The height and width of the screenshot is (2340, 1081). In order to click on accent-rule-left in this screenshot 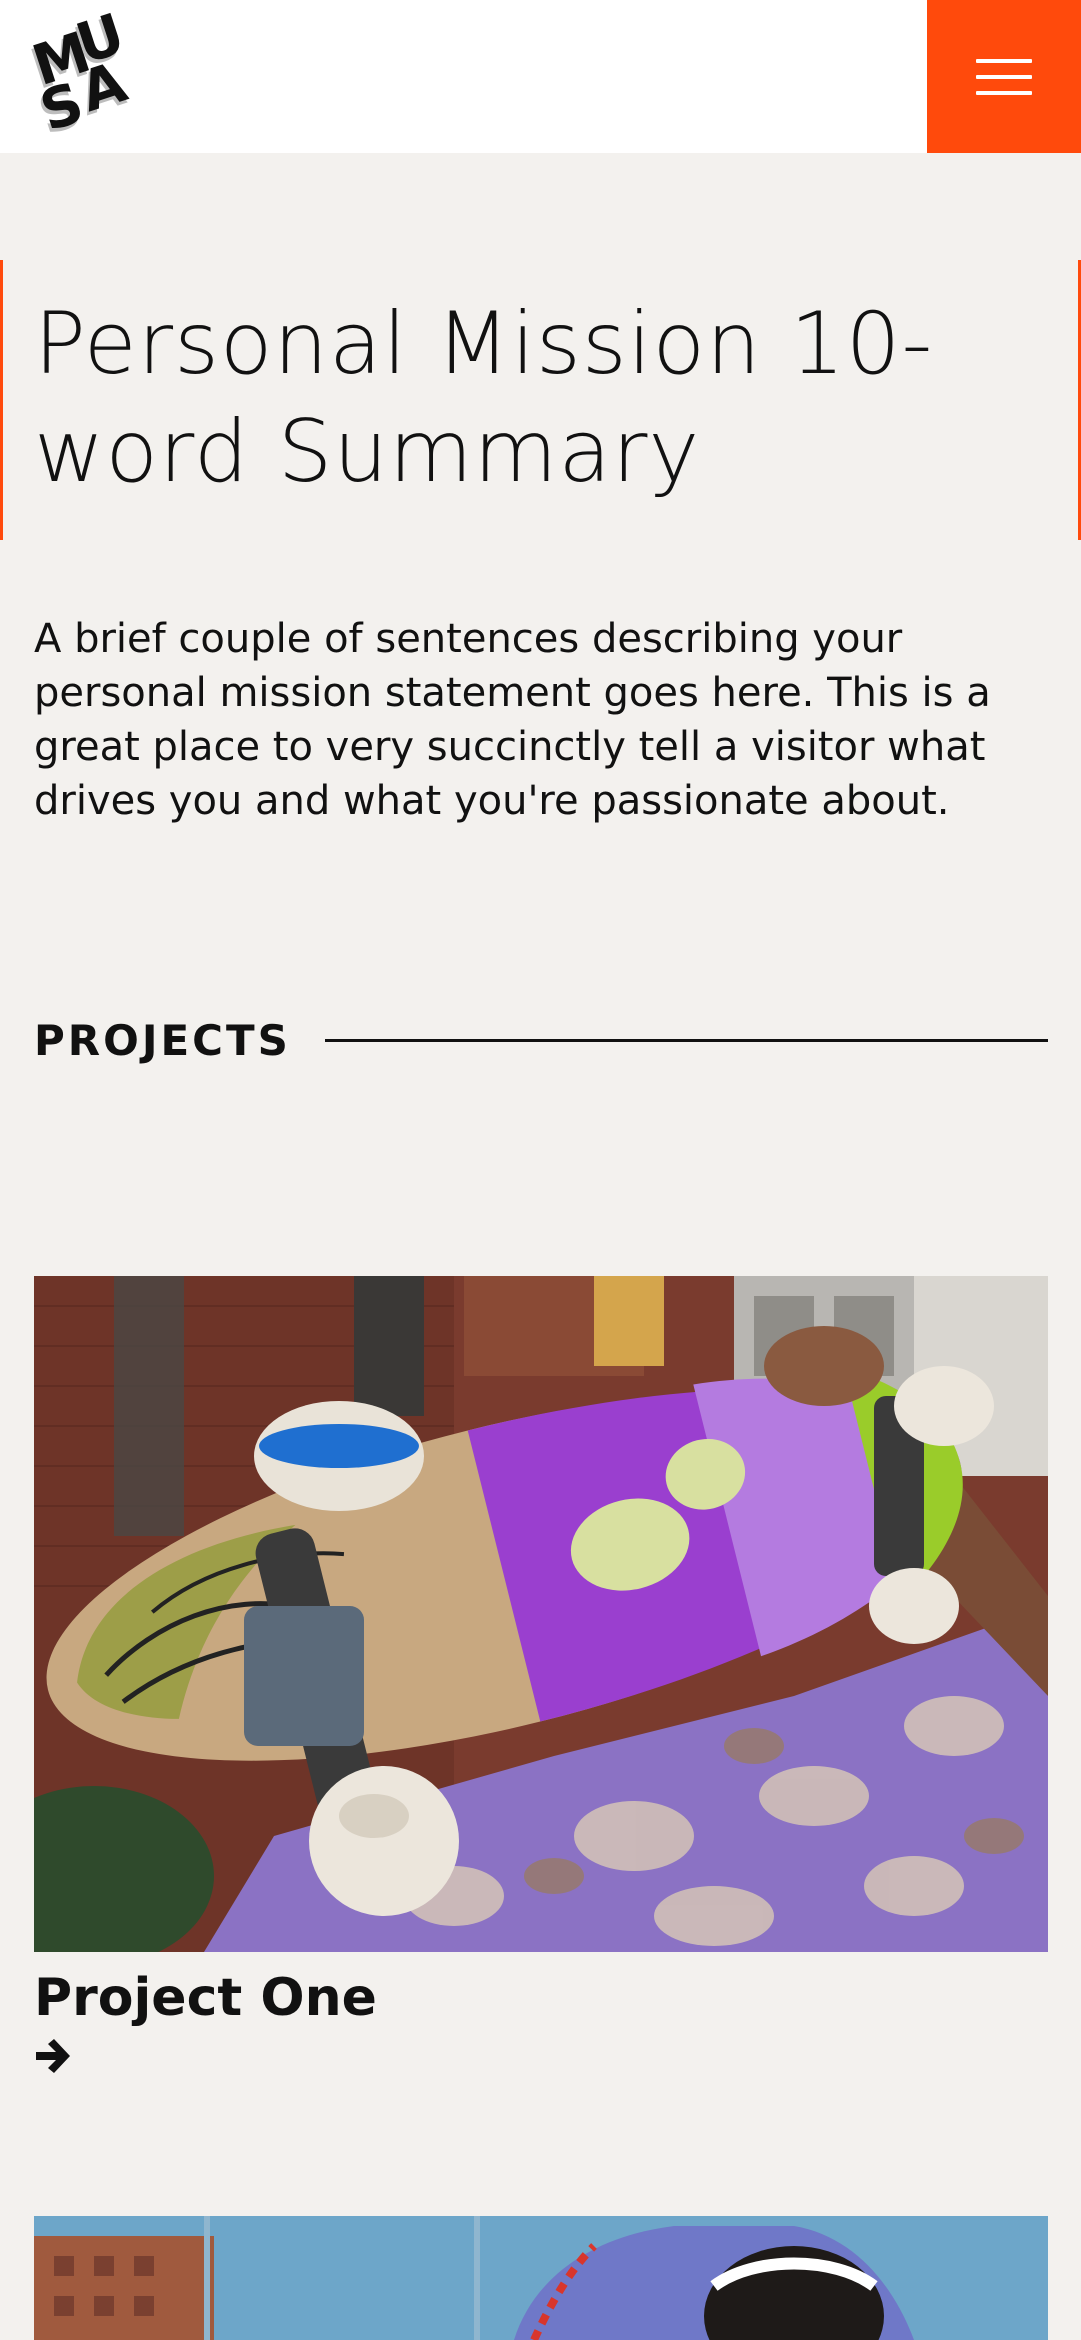, I will do `click(1, 400)`.